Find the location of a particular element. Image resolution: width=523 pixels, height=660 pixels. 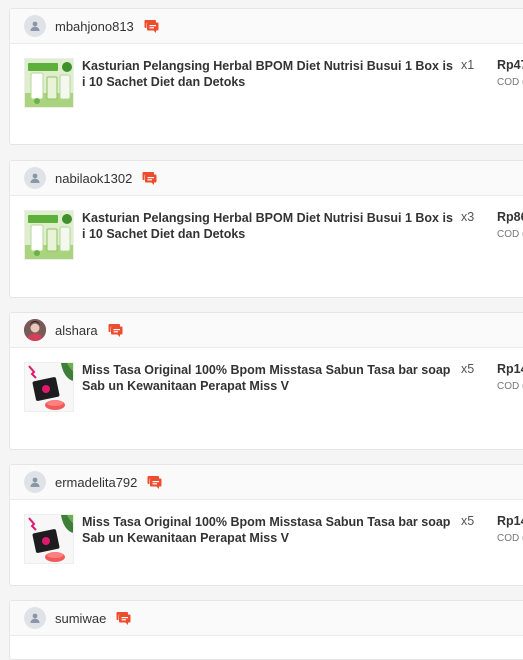

order-header: sumiwae is located at coordinates (266, 618).